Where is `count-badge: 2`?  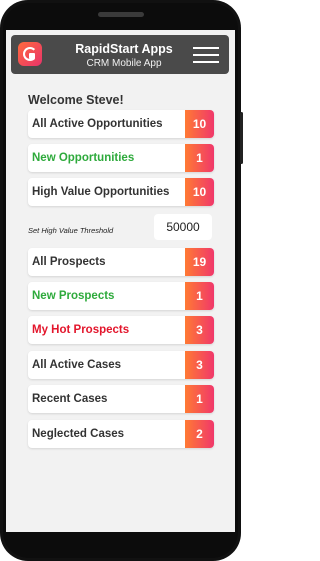
count-badge: 2 is located at coordinates (199, 434).